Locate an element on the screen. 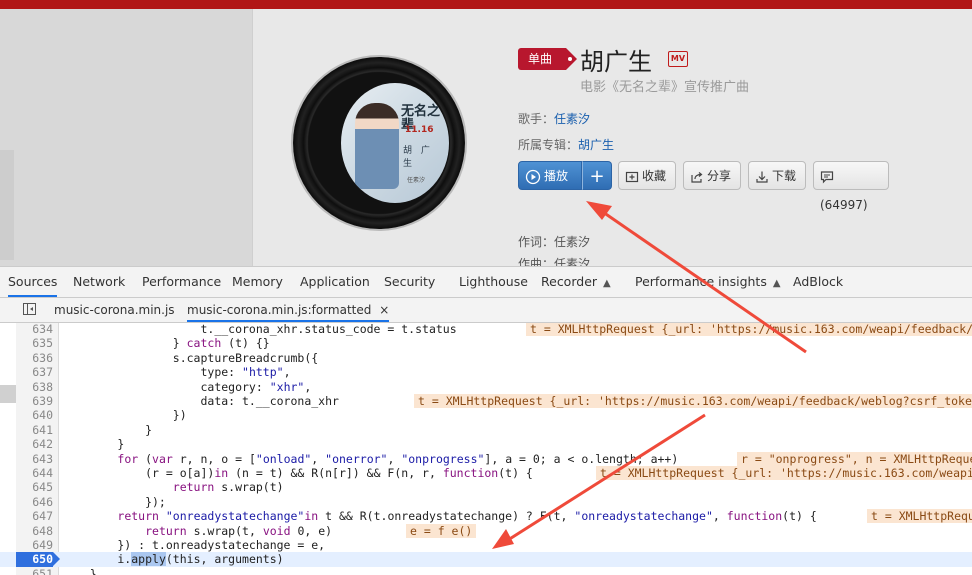  line-number: 637 is located at coordinates (34, 372).